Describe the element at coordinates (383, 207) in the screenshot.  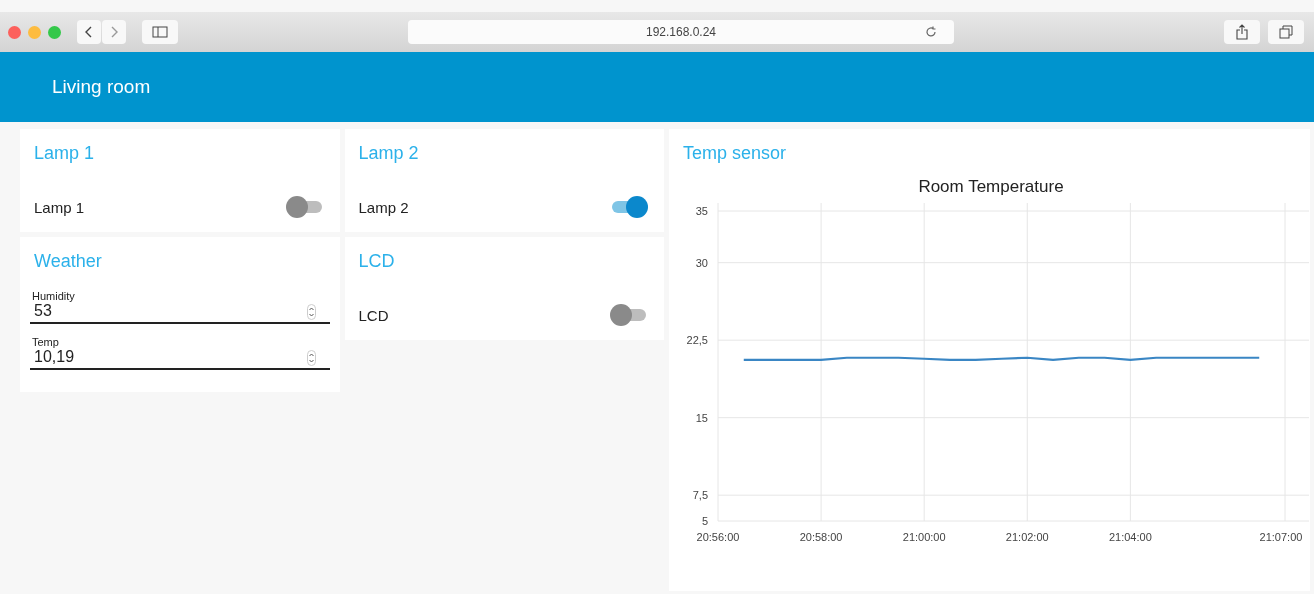
I see `switch-label: Lamp 2` at that location.